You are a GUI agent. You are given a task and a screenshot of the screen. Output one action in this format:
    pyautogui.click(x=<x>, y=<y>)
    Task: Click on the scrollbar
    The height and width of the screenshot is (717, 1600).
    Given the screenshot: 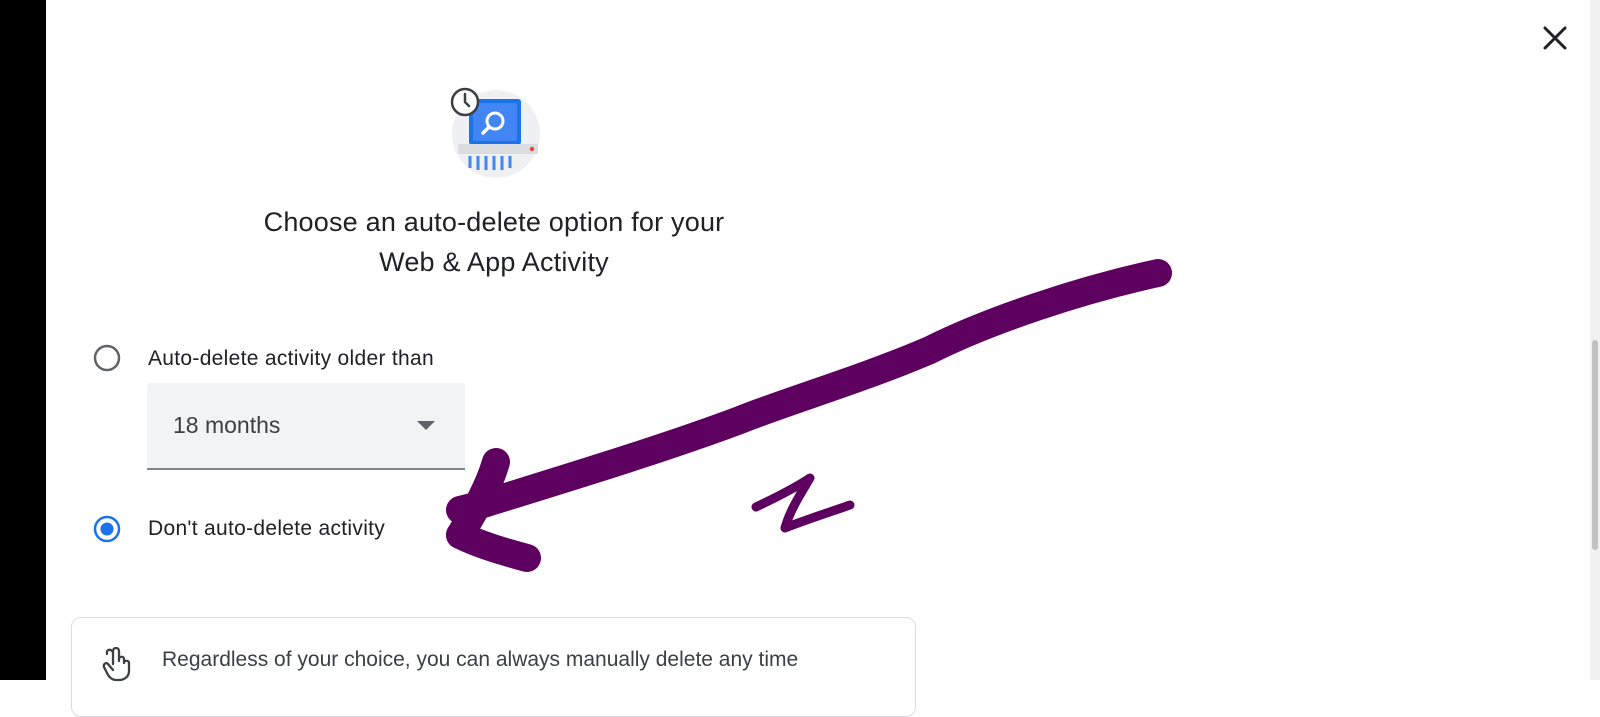 What is the action you would take?
    pyautogui.click(x=1595, y=340)
    